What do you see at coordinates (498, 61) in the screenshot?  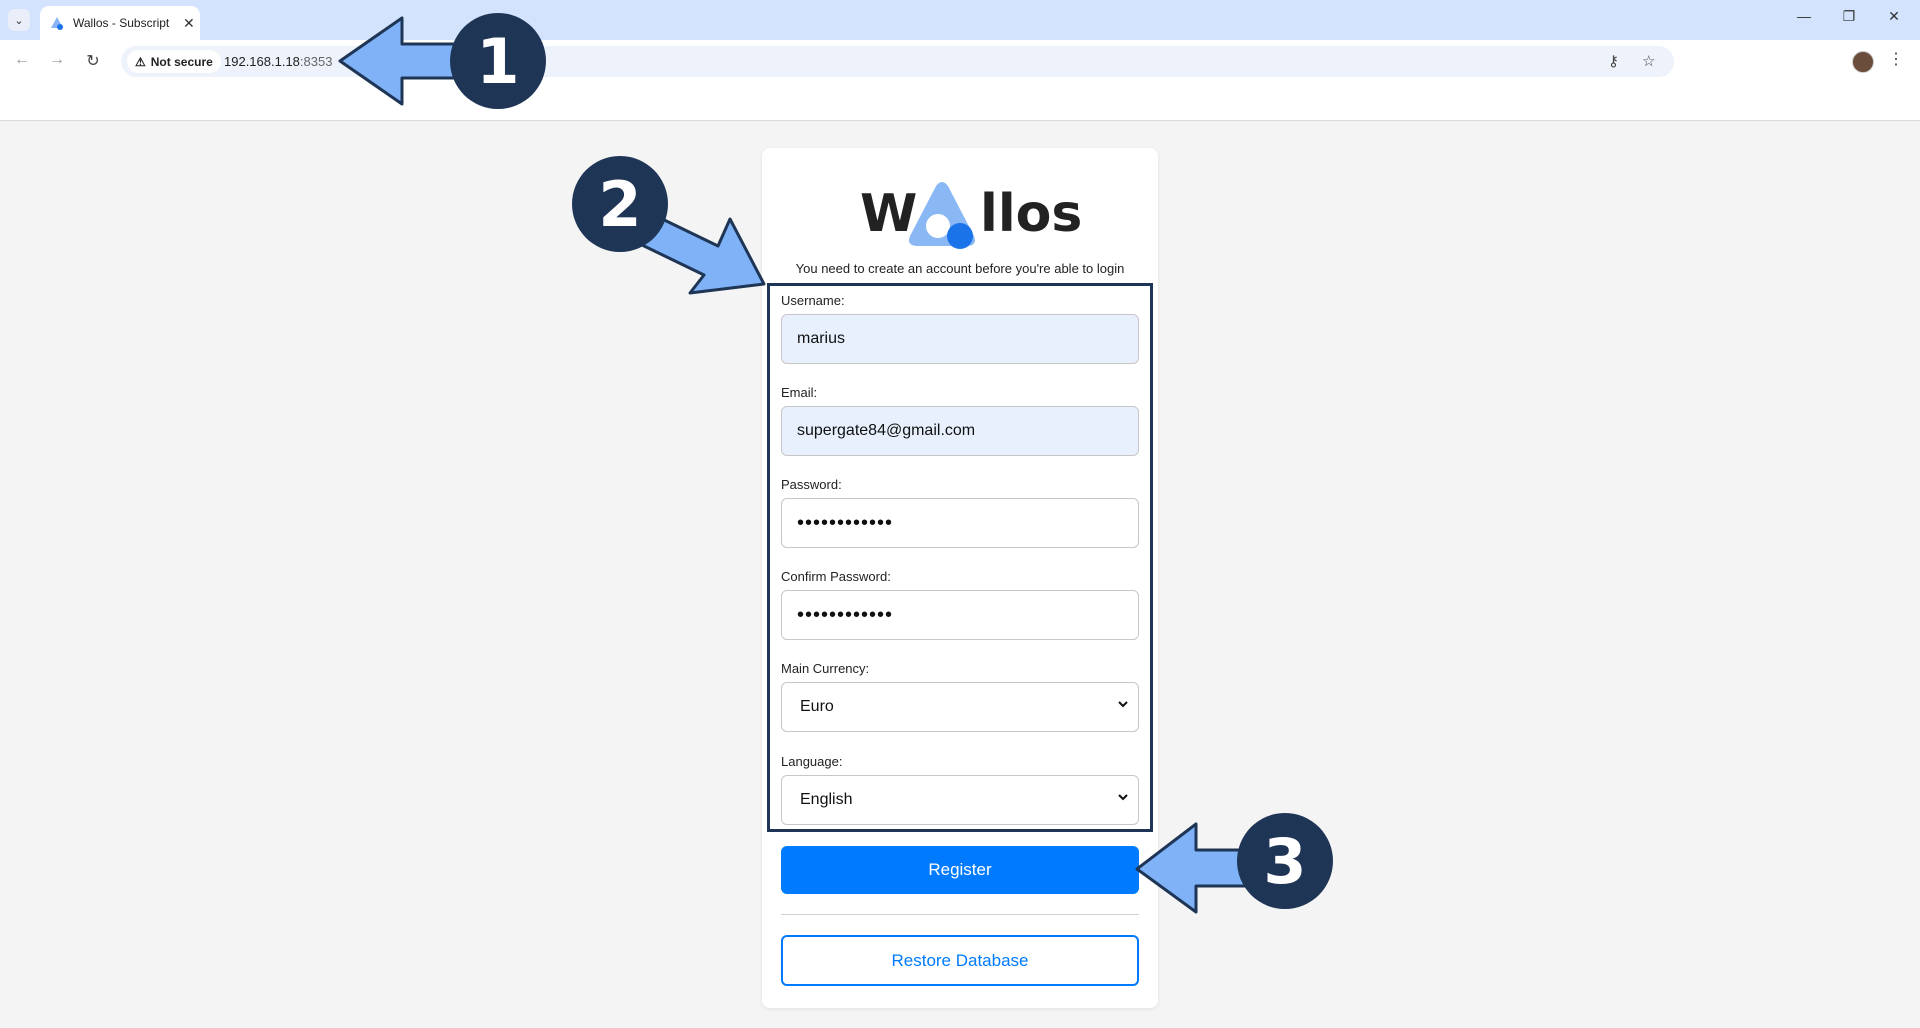 I see `step-1-callout: 1` at bounding box center [498, 61].